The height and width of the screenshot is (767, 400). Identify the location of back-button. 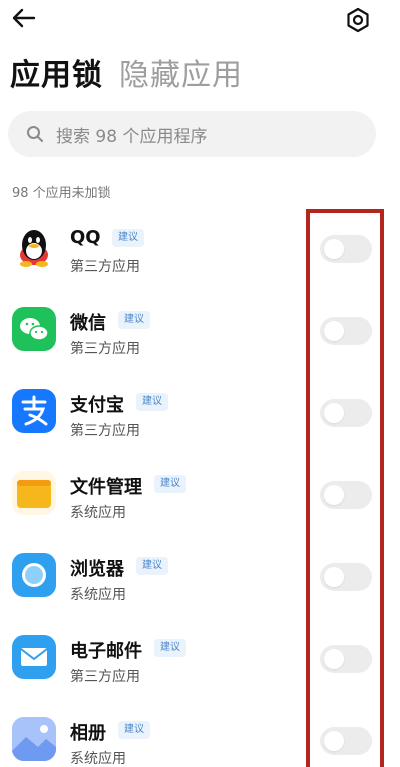
(24, 18).